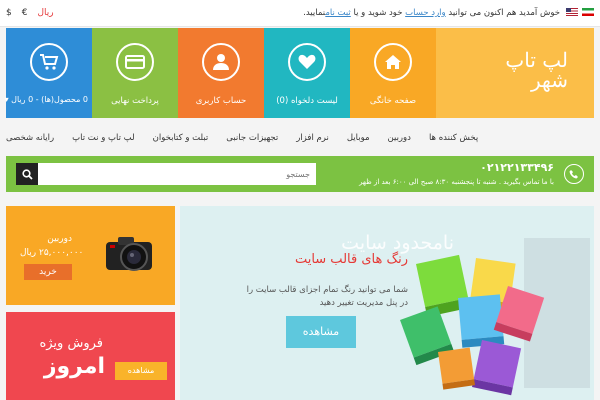  What do you see at coordinates (48, 272) in the screenshot?
I see `buy-button: خرید` at bounding box center [48, 272].